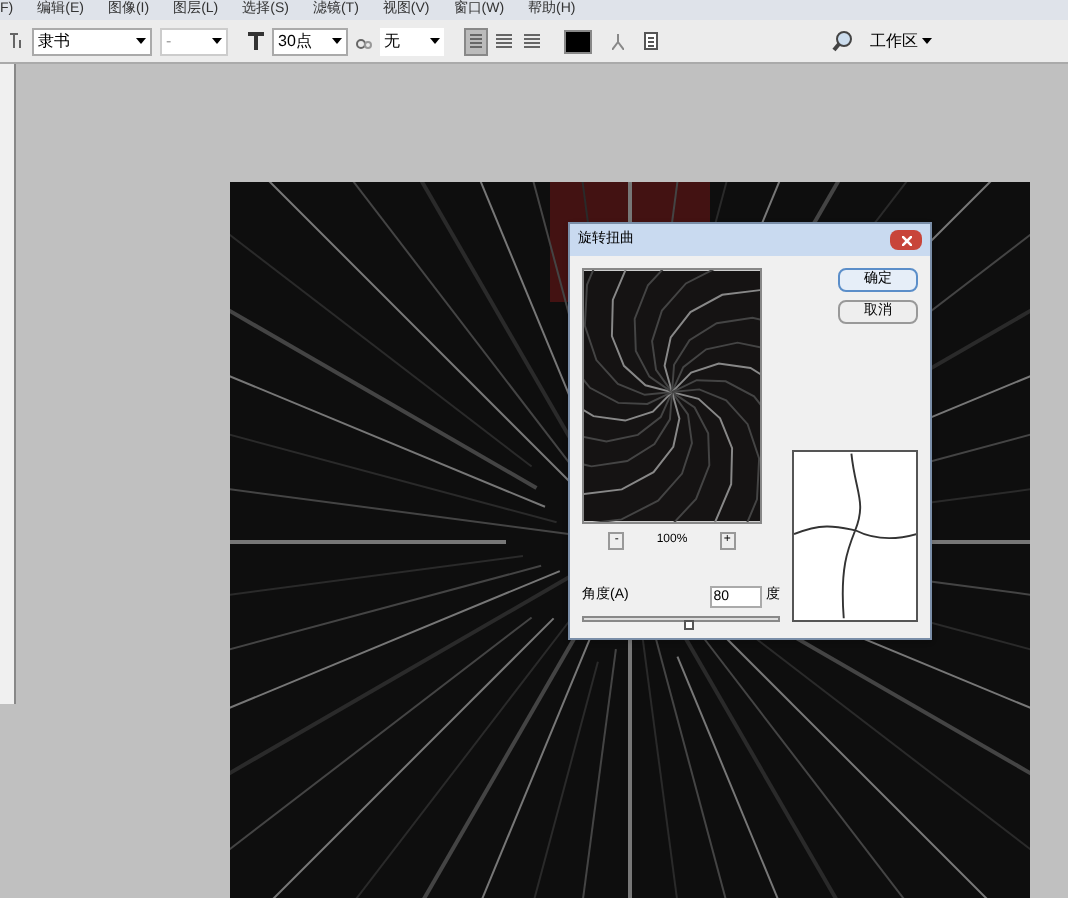 The width and height of the screenshot is (1068, 898). Describe the element at coordinates (256, 41) in the screenshot. I see `font-size-icon` at that location.